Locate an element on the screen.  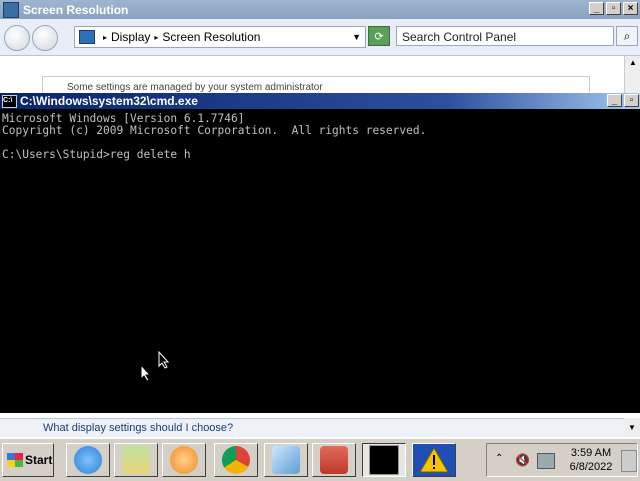
taskbar: Start ⌃ 🔇 3:59 AM 6/8/2022 is located at coordinates (320, 459).